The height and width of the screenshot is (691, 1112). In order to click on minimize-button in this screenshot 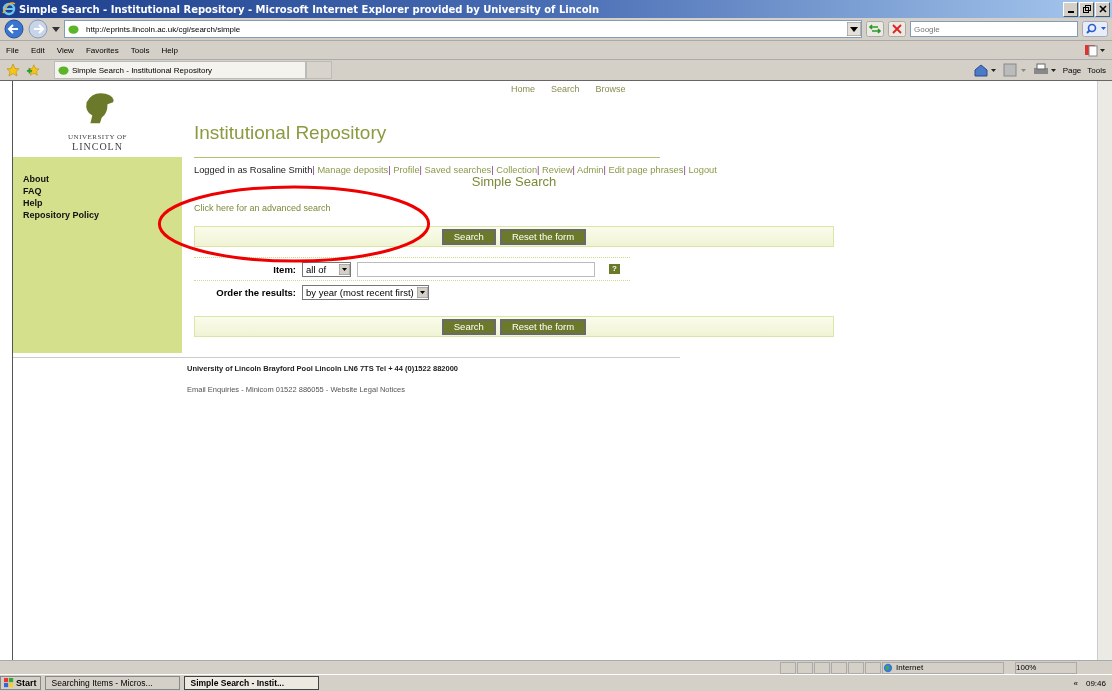, I will do `click(1070, 9)`.